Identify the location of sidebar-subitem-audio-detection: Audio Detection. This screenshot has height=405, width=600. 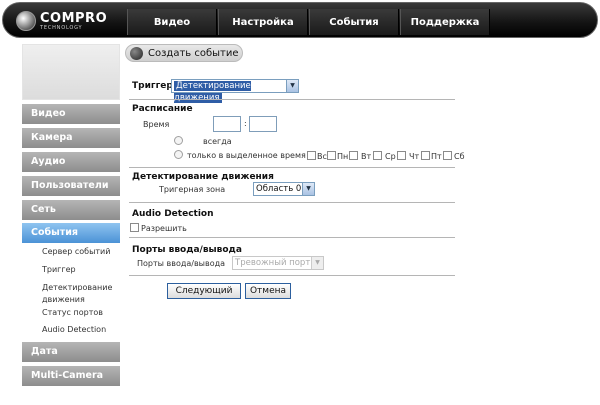
(74, 329).